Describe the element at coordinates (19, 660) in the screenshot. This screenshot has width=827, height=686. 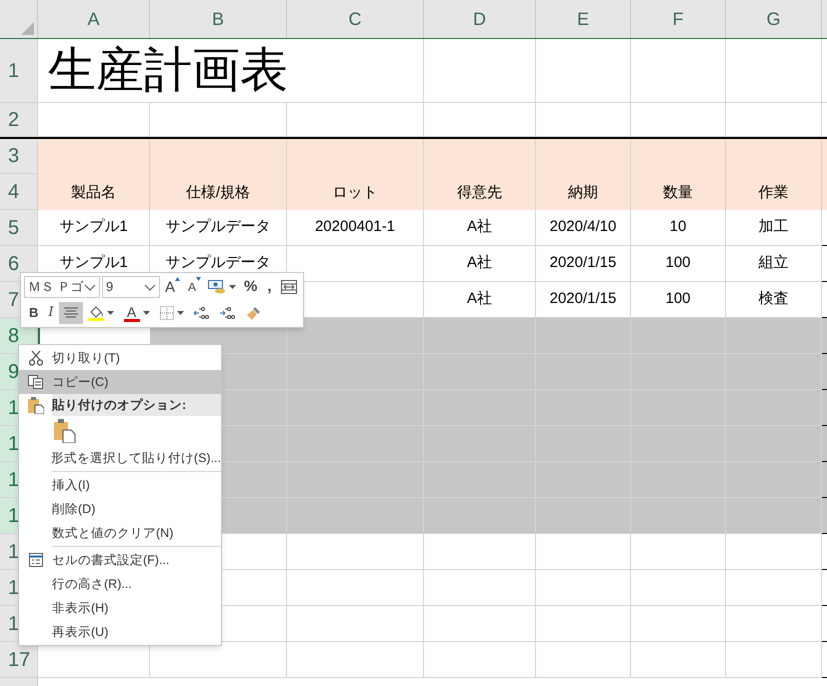
I see `row-header: 17` at that location.